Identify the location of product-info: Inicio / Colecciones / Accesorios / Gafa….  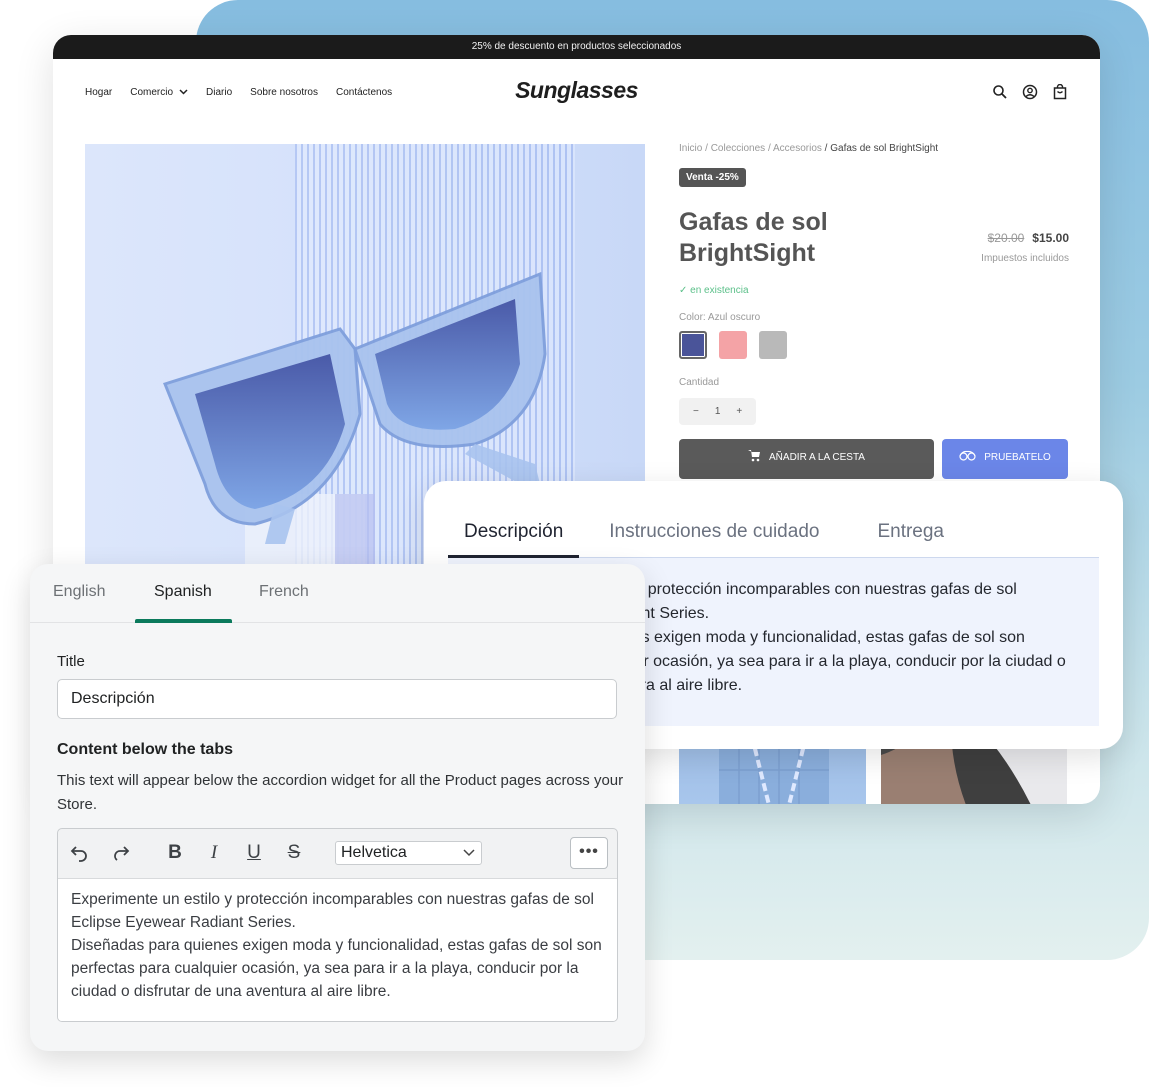
(874, 311).